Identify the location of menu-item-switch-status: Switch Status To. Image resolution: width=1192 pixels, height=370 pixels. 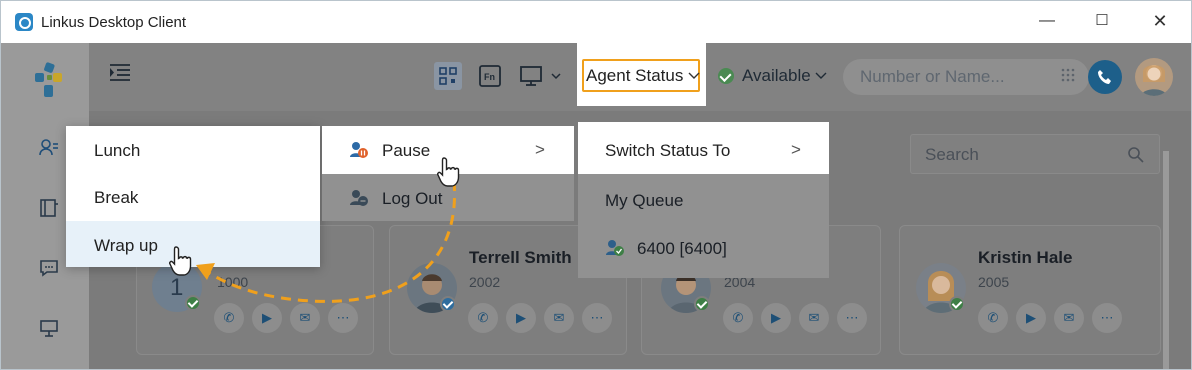
(667, 151).